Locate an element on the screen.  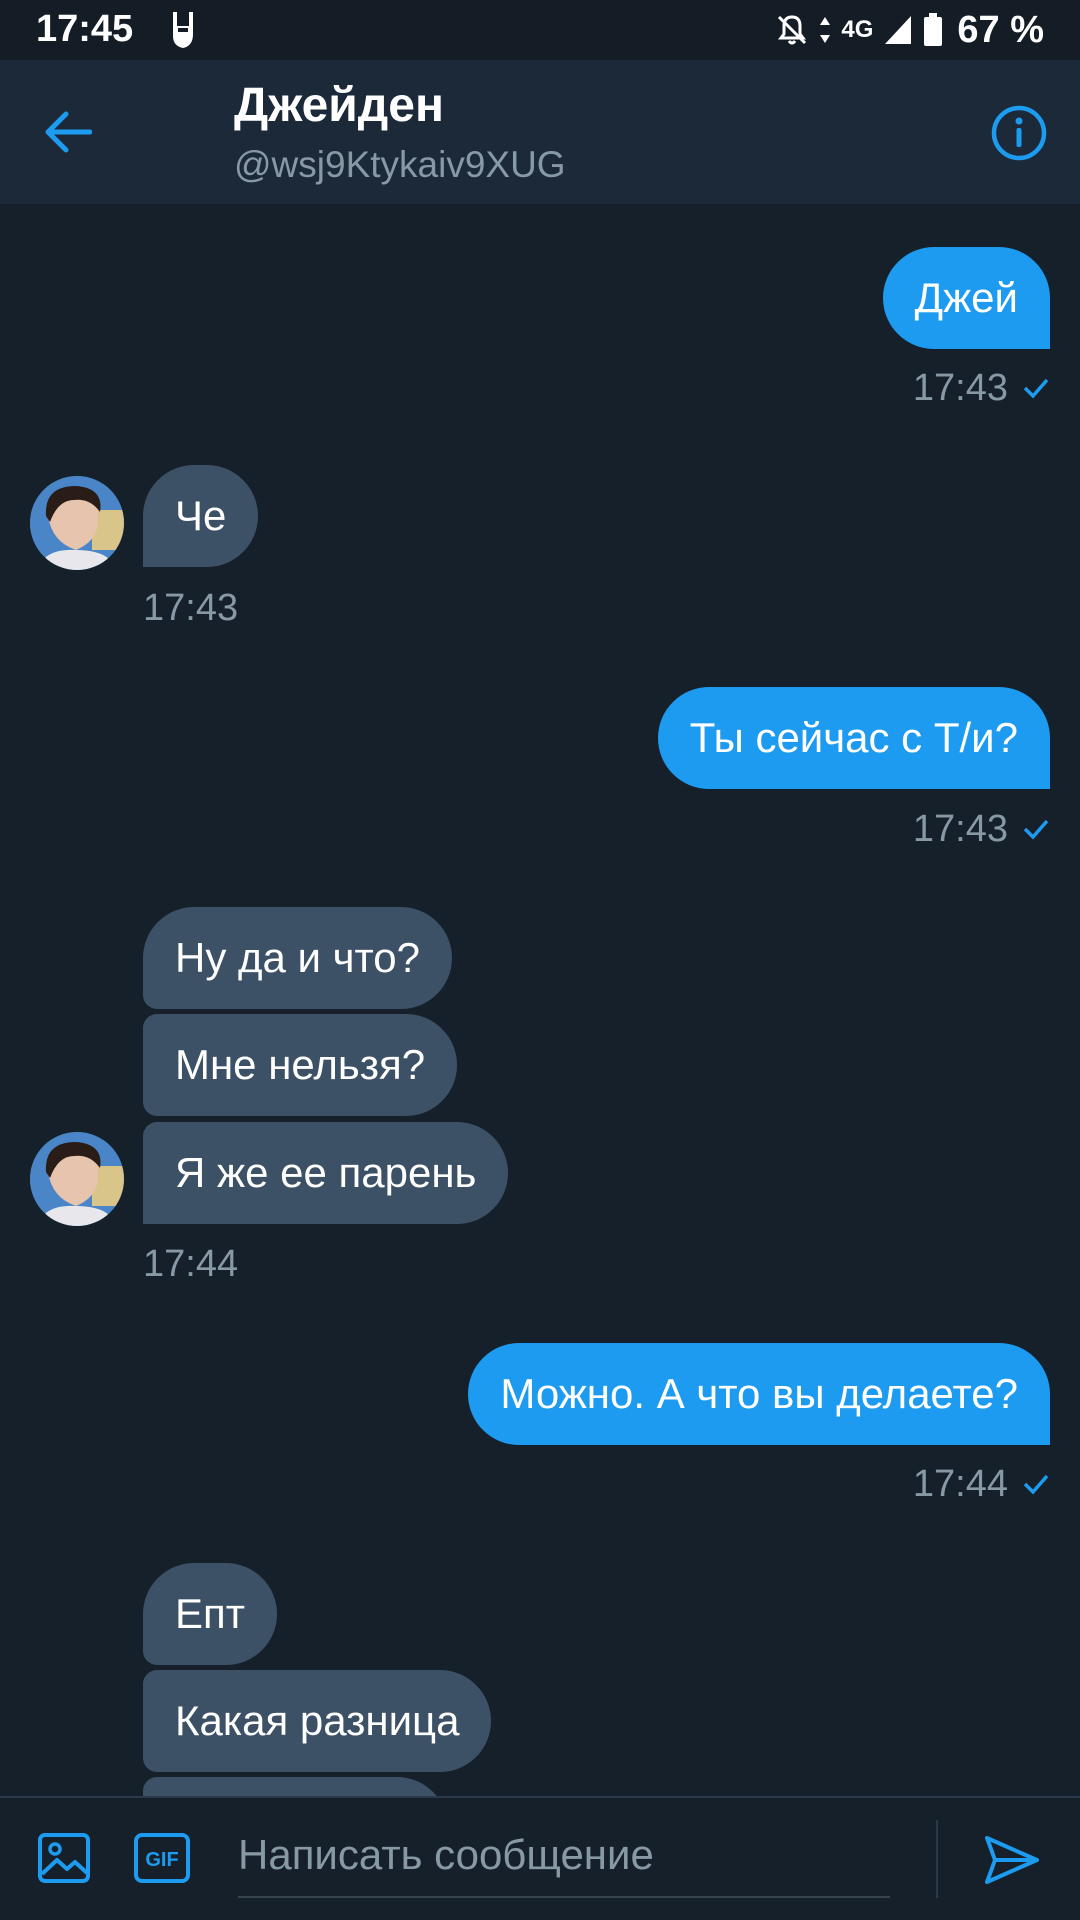
message-bubble-outgoing: Джей is located at coordinates (966, 298).